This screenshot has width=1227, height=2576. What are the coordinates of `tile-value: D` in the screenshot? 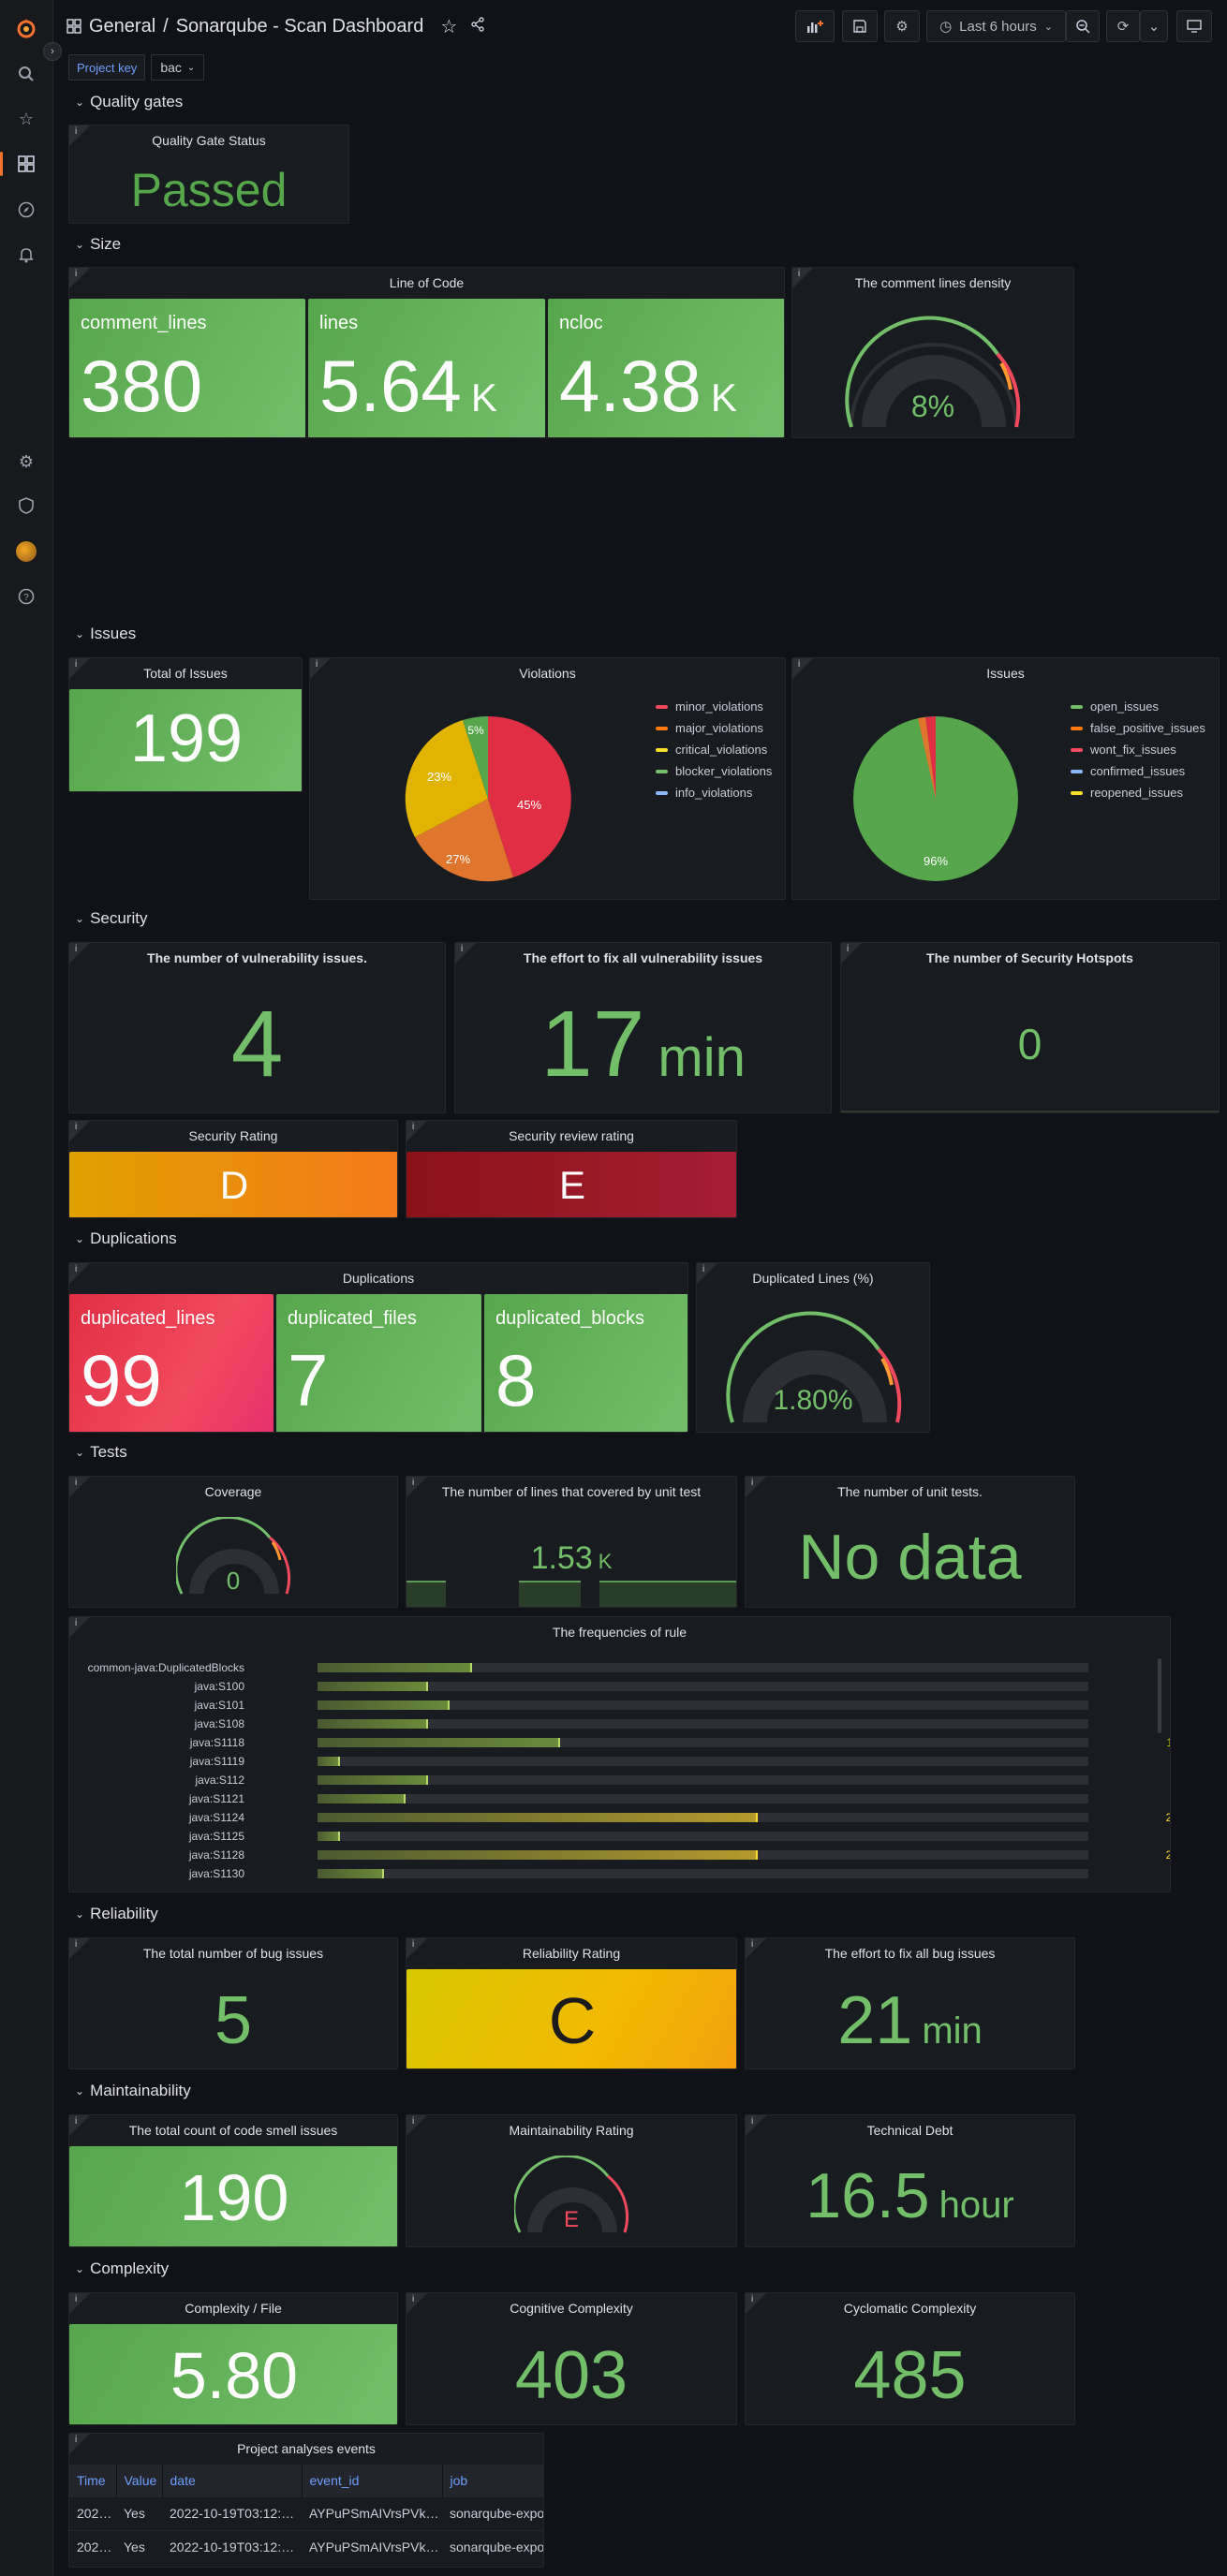 It's located at (234, 1185).